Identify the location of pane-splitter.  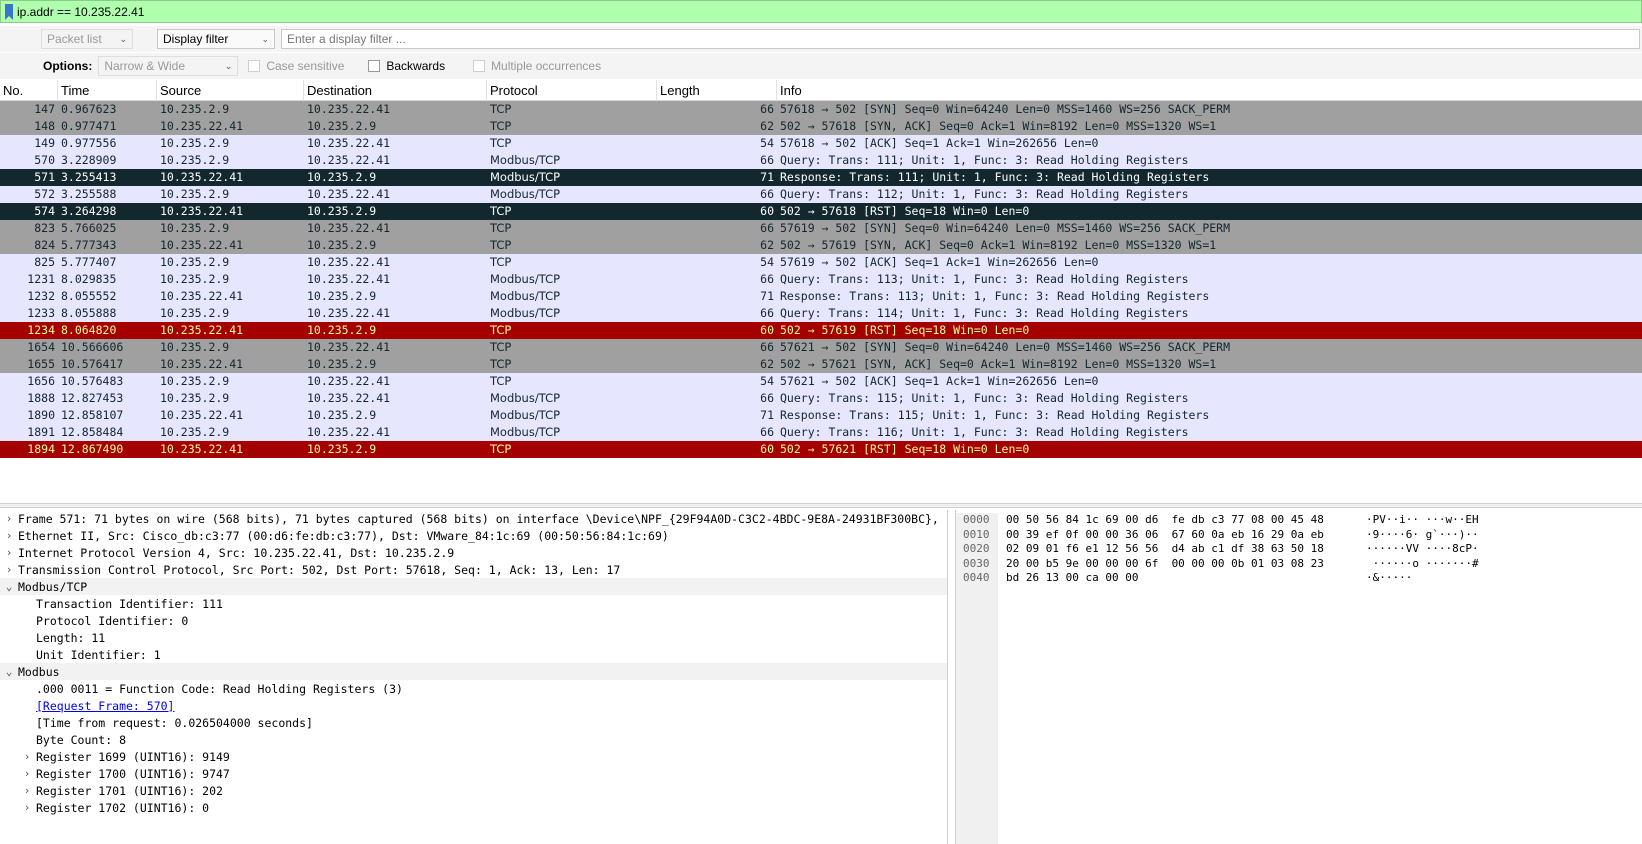
(821, 505).